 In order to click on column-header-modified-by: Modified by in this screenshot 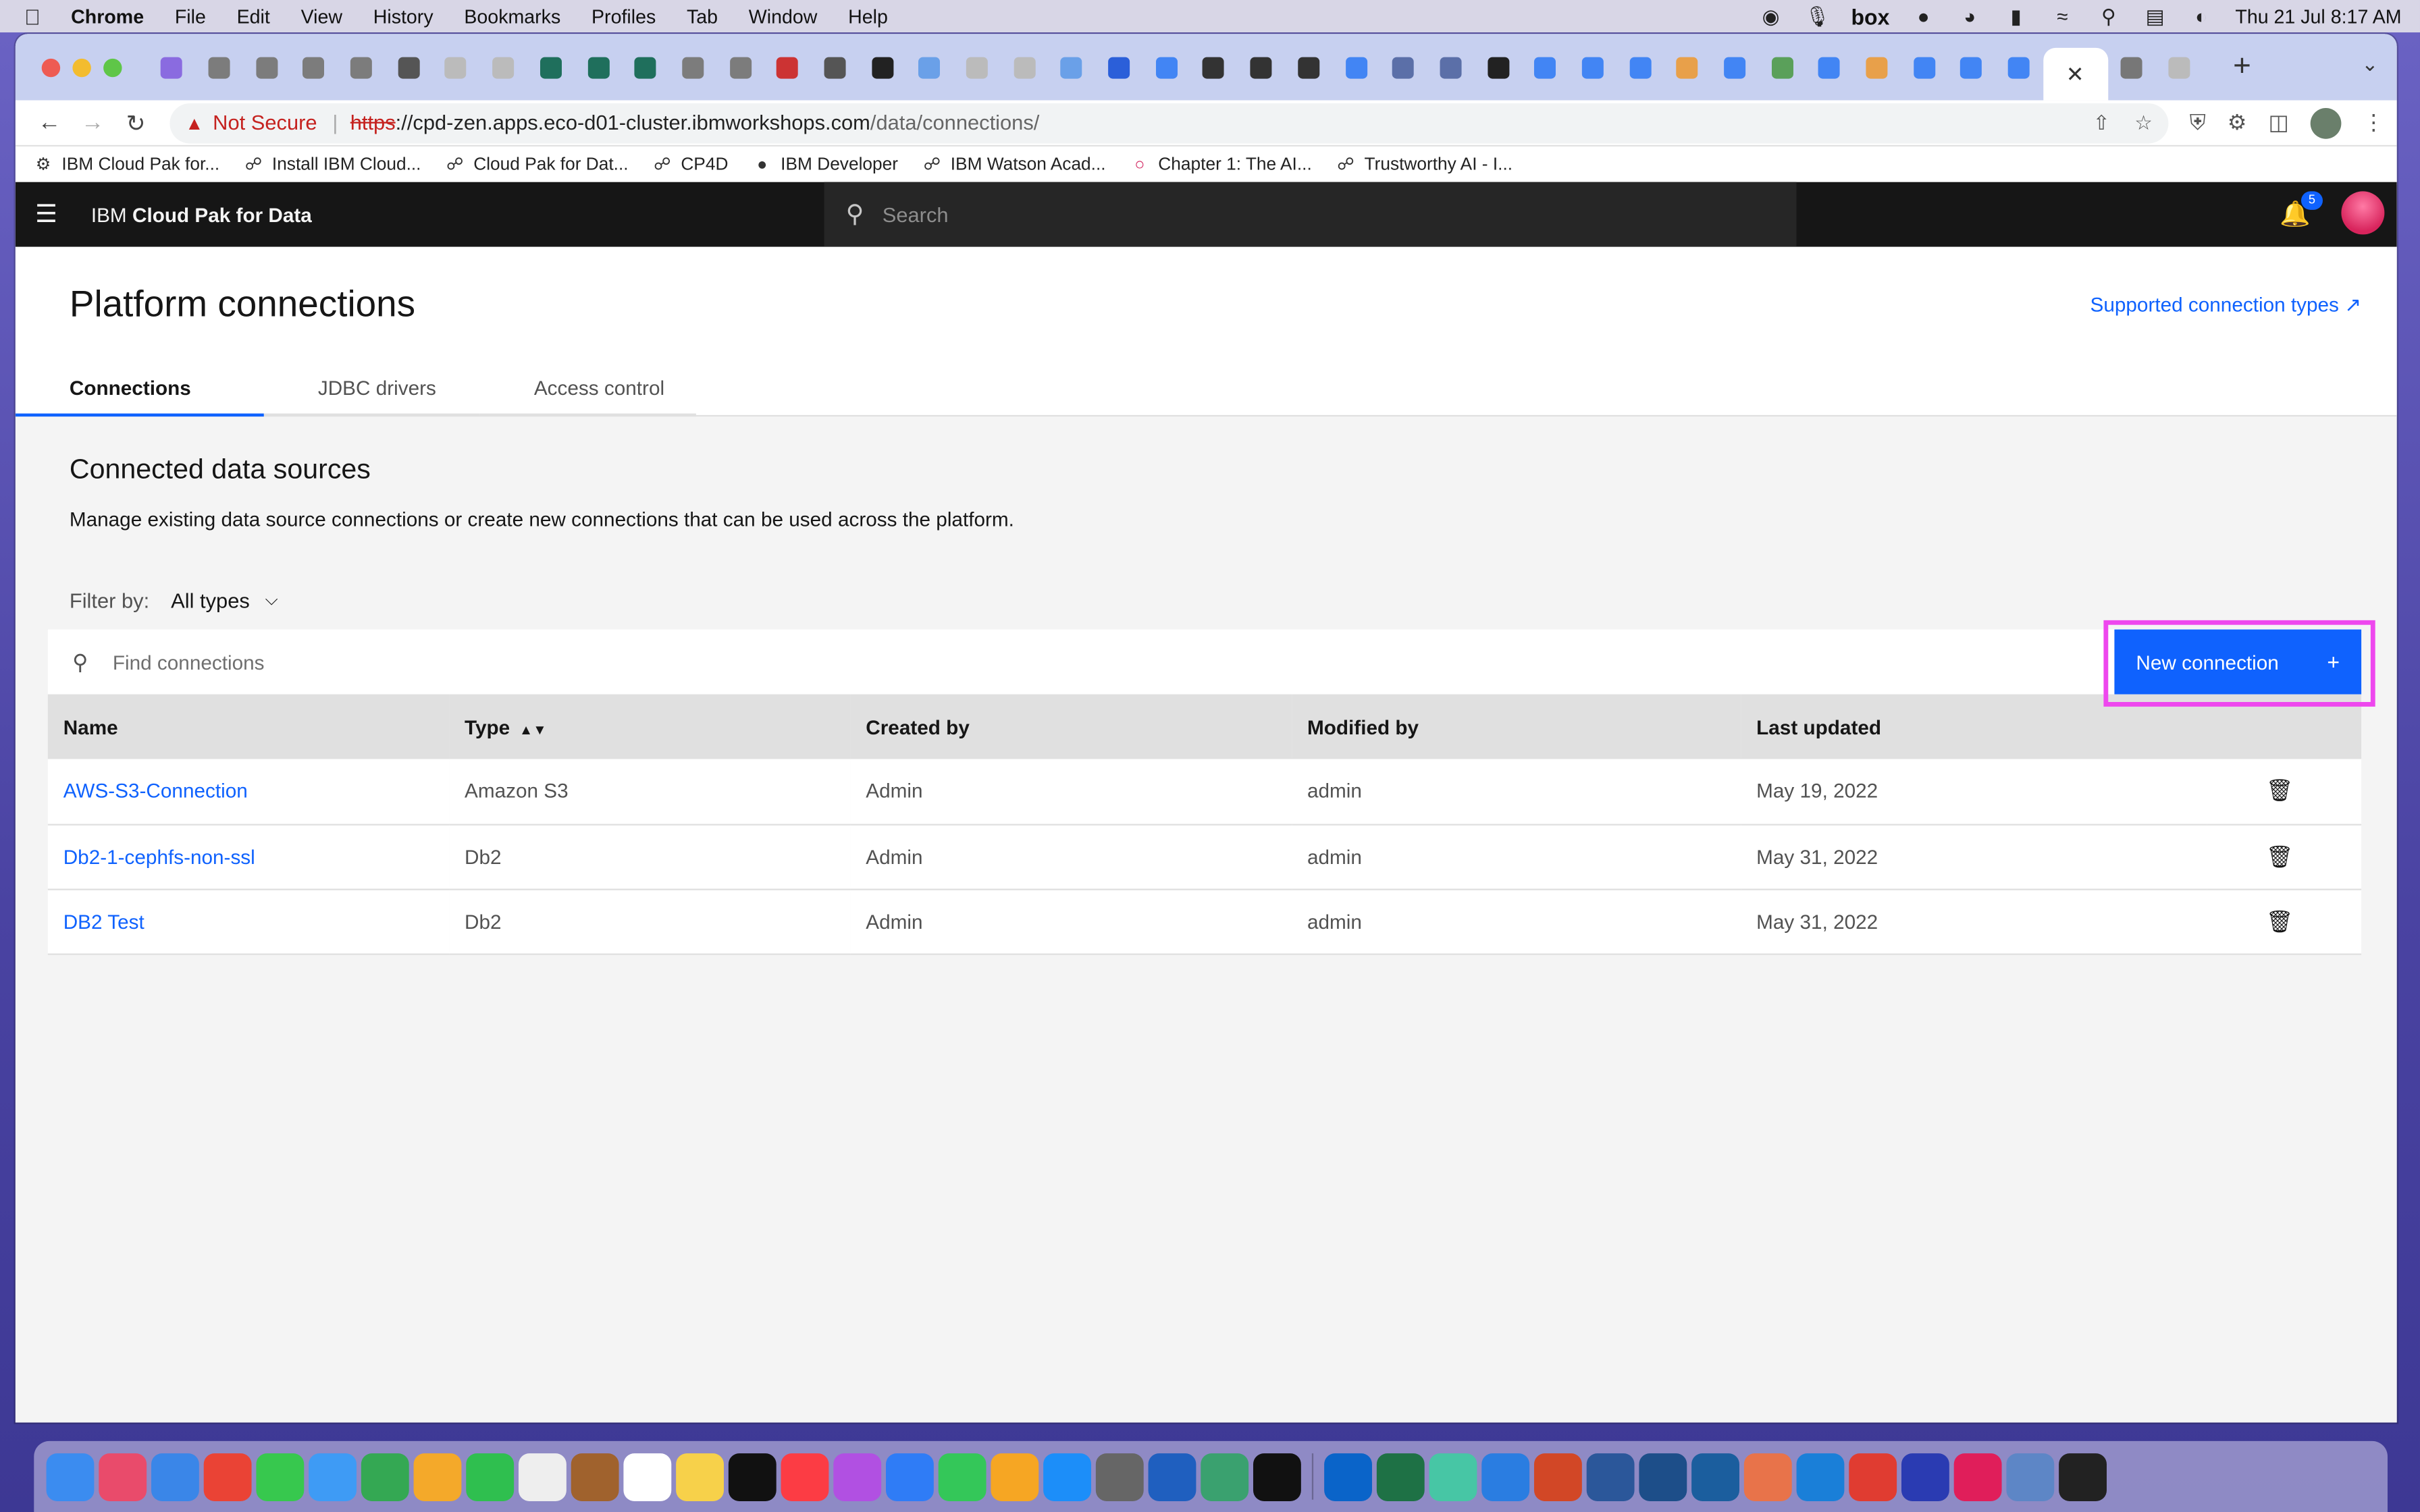, I will do `click(1516, 726)`.